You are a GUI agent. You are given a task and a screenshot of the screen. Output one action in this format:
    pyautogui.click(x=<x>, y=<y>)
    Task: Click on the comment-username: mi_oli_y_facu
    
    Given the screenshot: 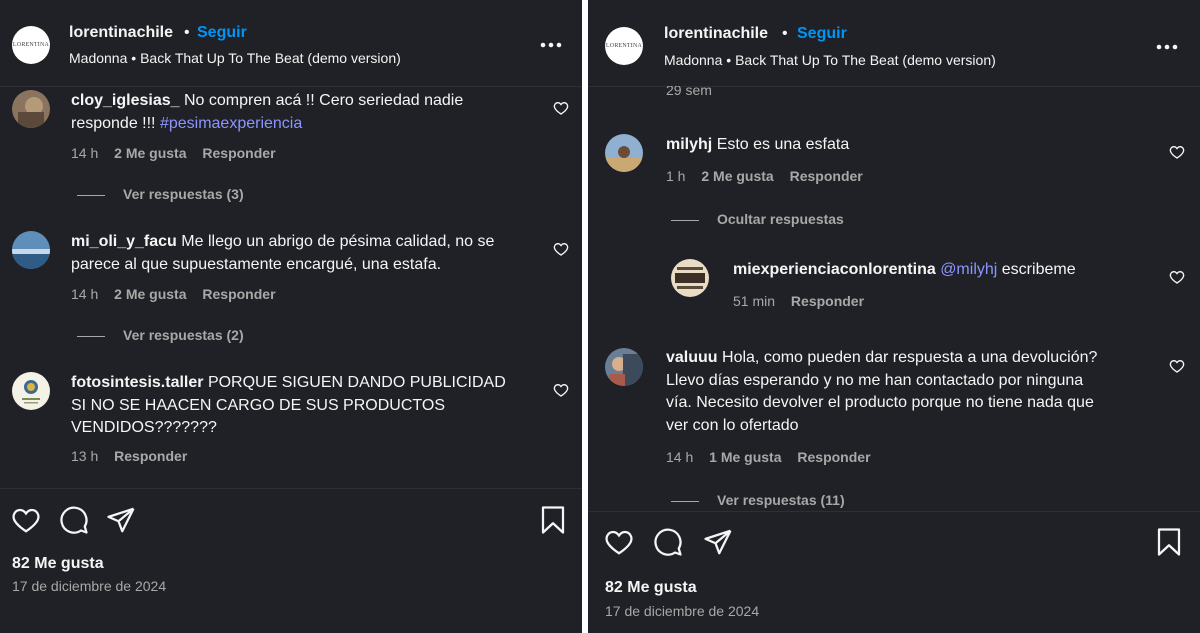 What is the action you would take?
    pyautogui.click(x=124, y=241)
    